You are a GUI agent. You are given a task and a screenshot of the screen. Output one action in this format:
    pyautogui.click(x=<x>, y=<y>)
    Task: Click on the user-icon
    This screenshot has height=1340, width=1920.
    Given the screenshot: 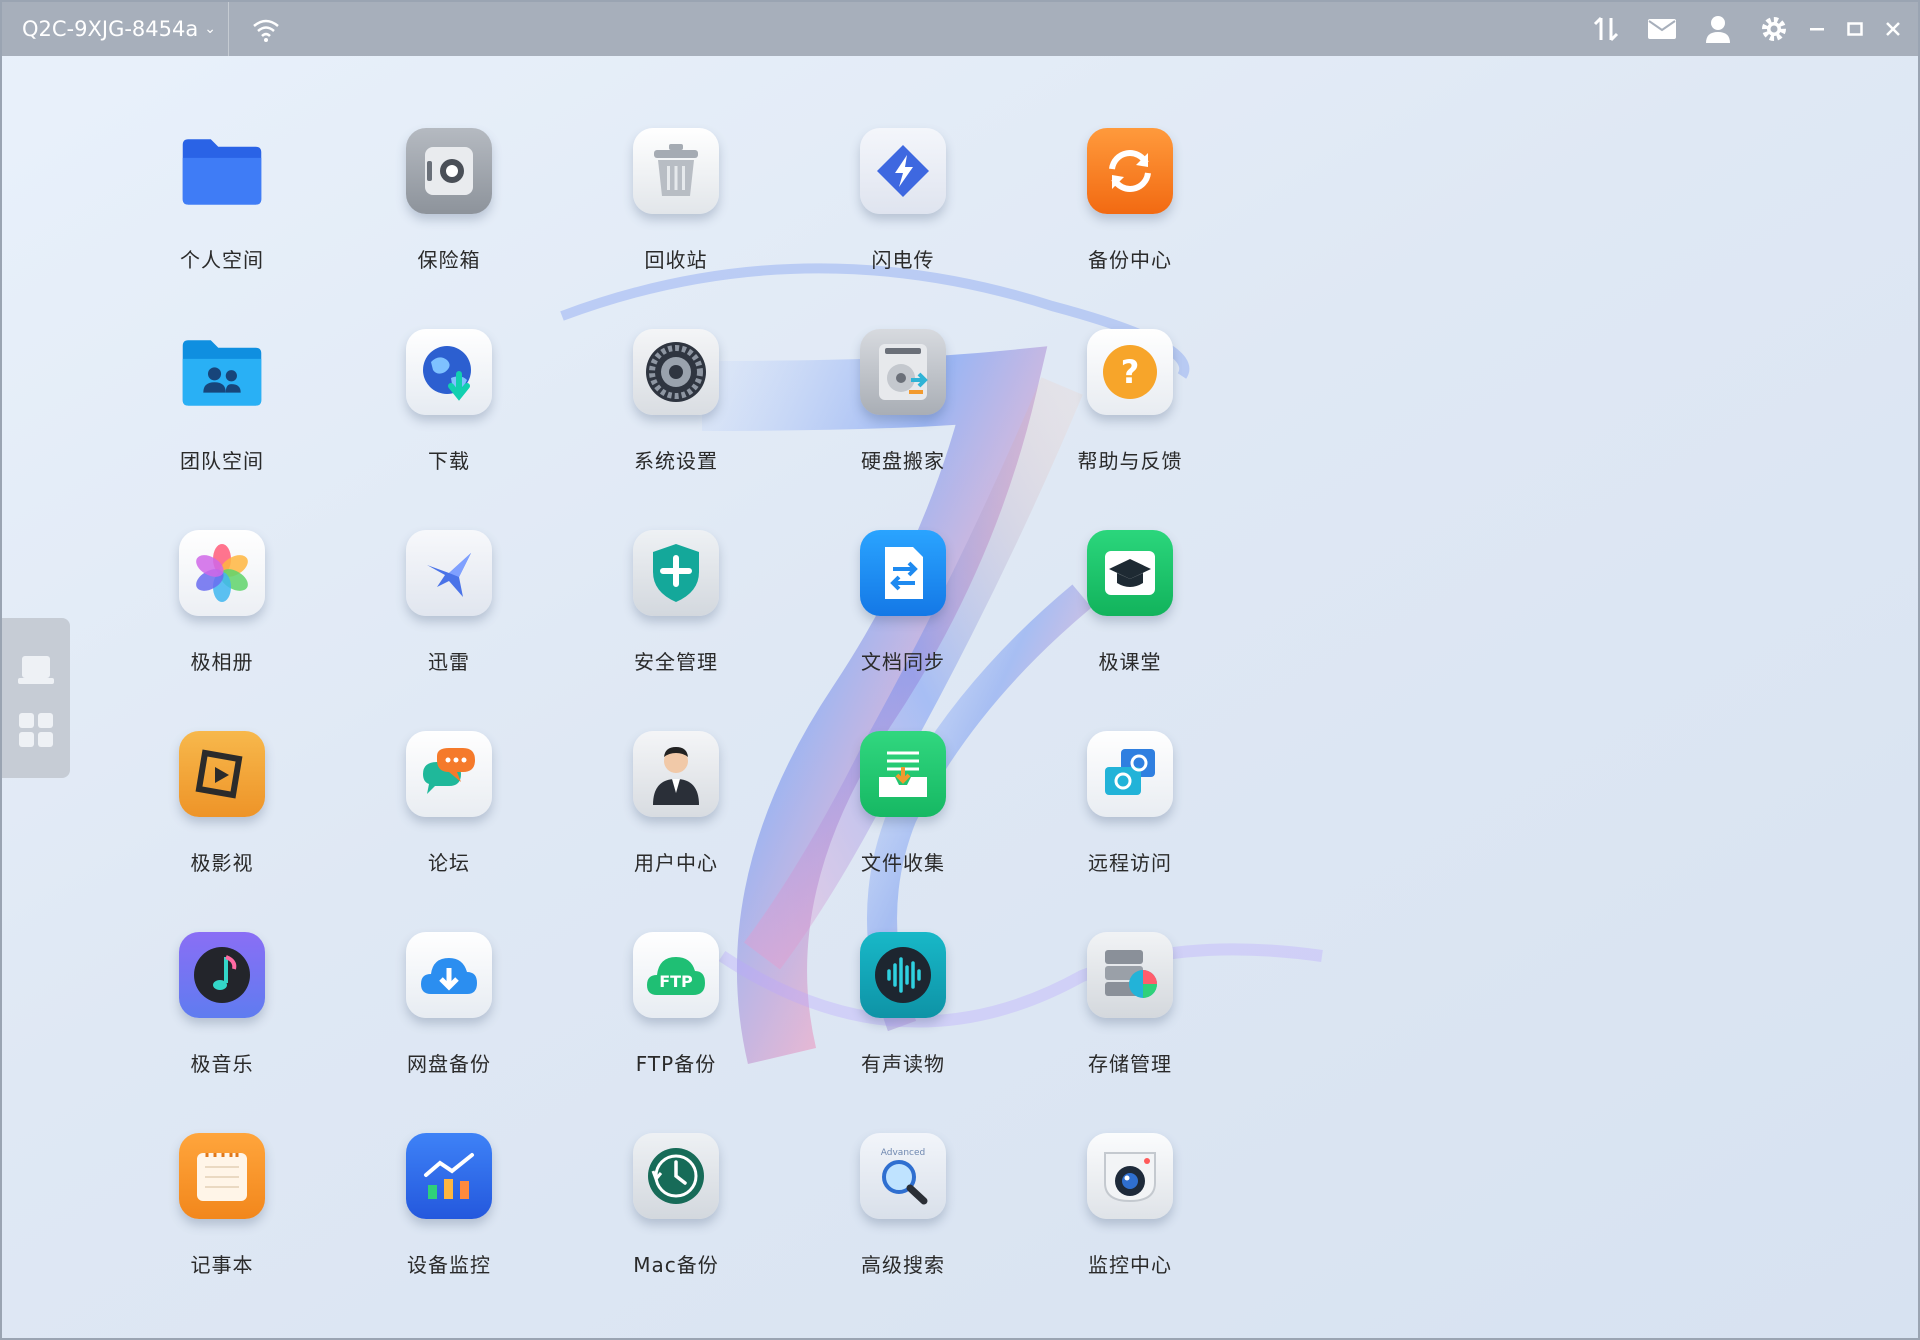 What is the action you would take?
    pyautogui.click(x=1718, y=29)
    